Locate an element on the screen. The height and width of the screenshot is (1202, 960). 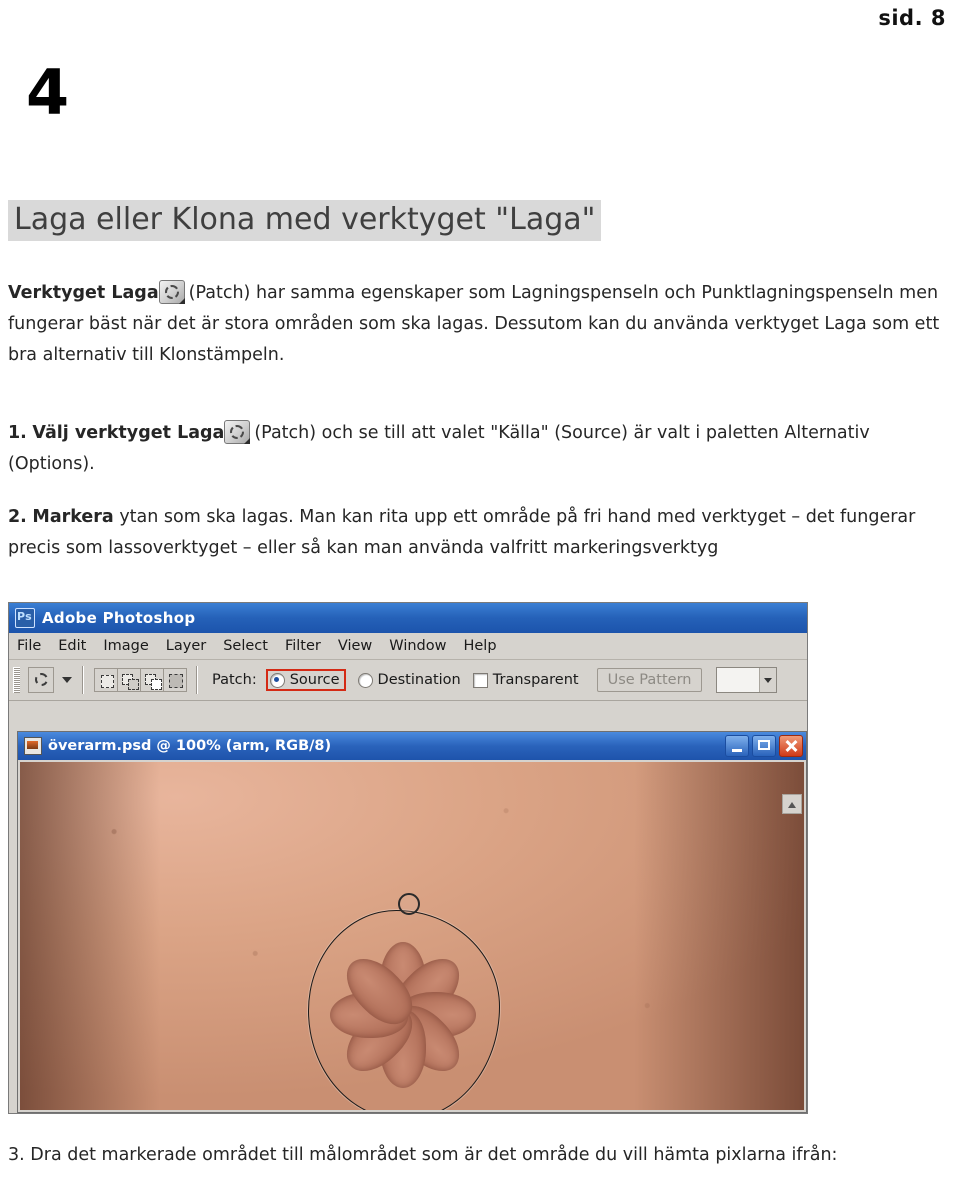
step-3-number: 3. is located at coordinates (16, 1155).